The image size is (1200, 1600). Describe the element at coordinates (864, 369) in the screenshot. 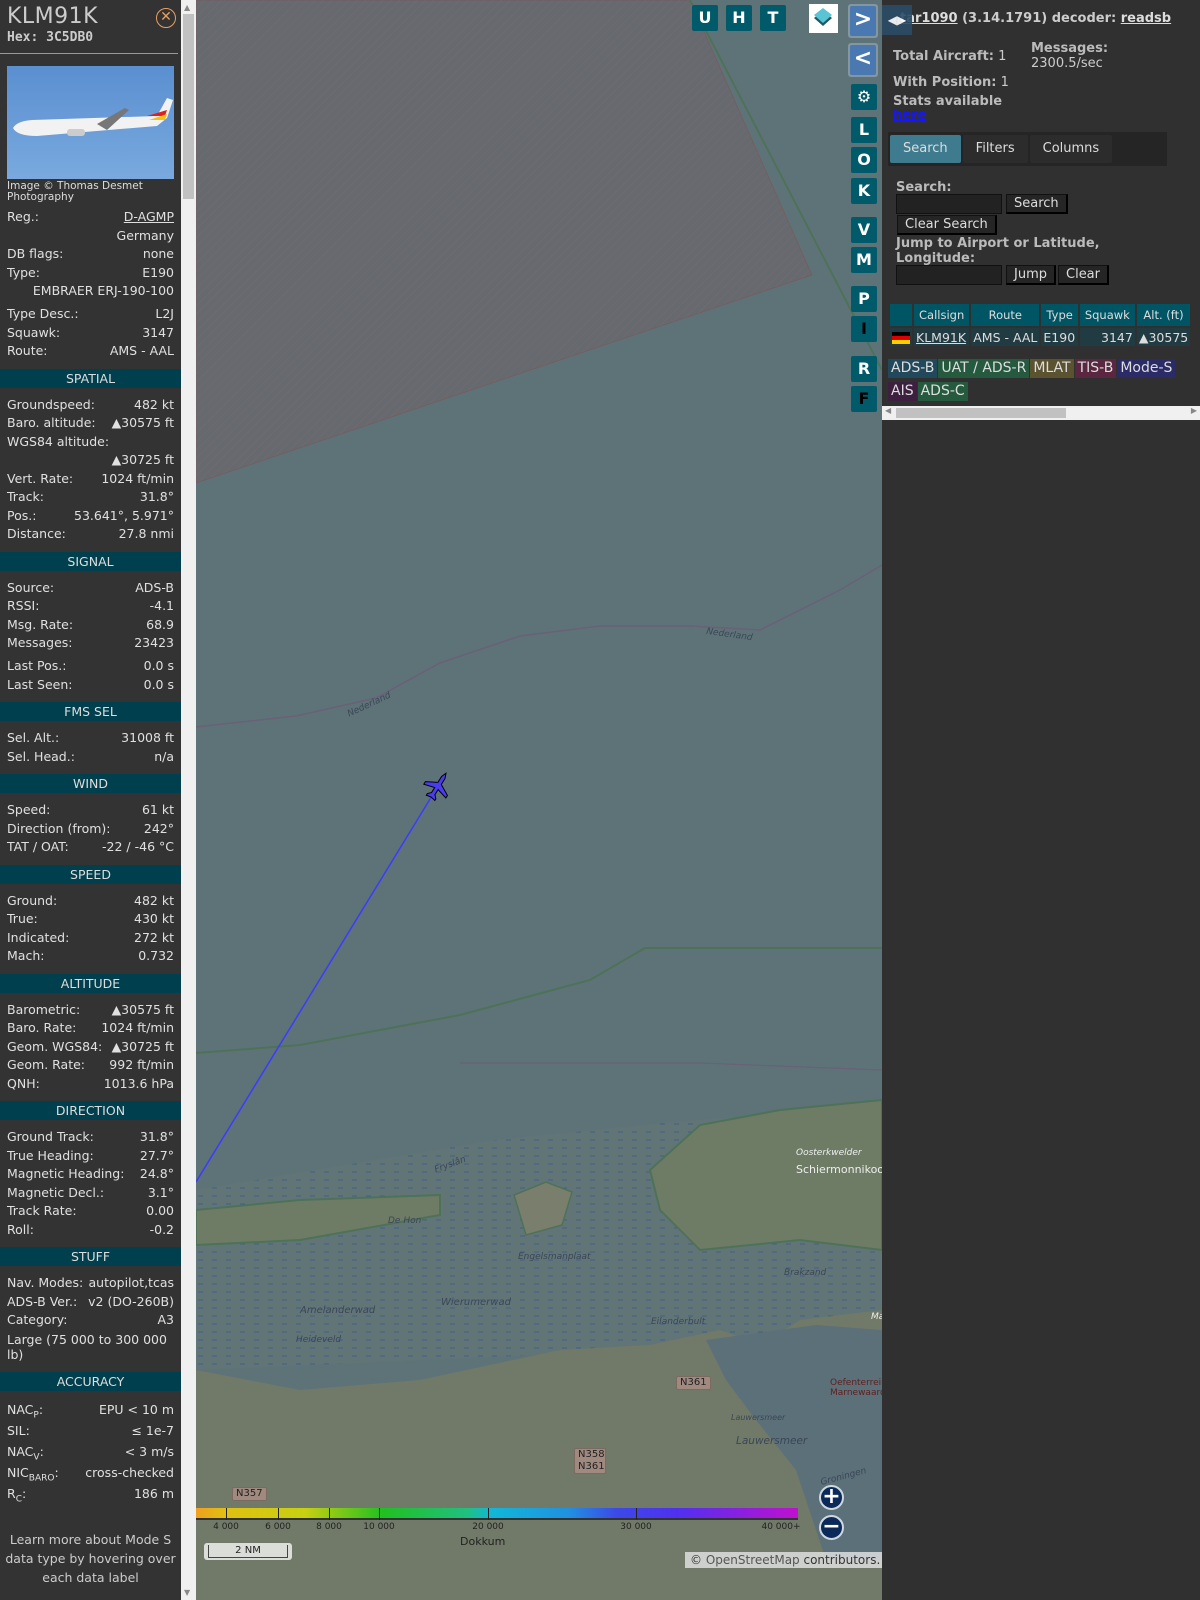

I see `side-button-r: R` at that location.